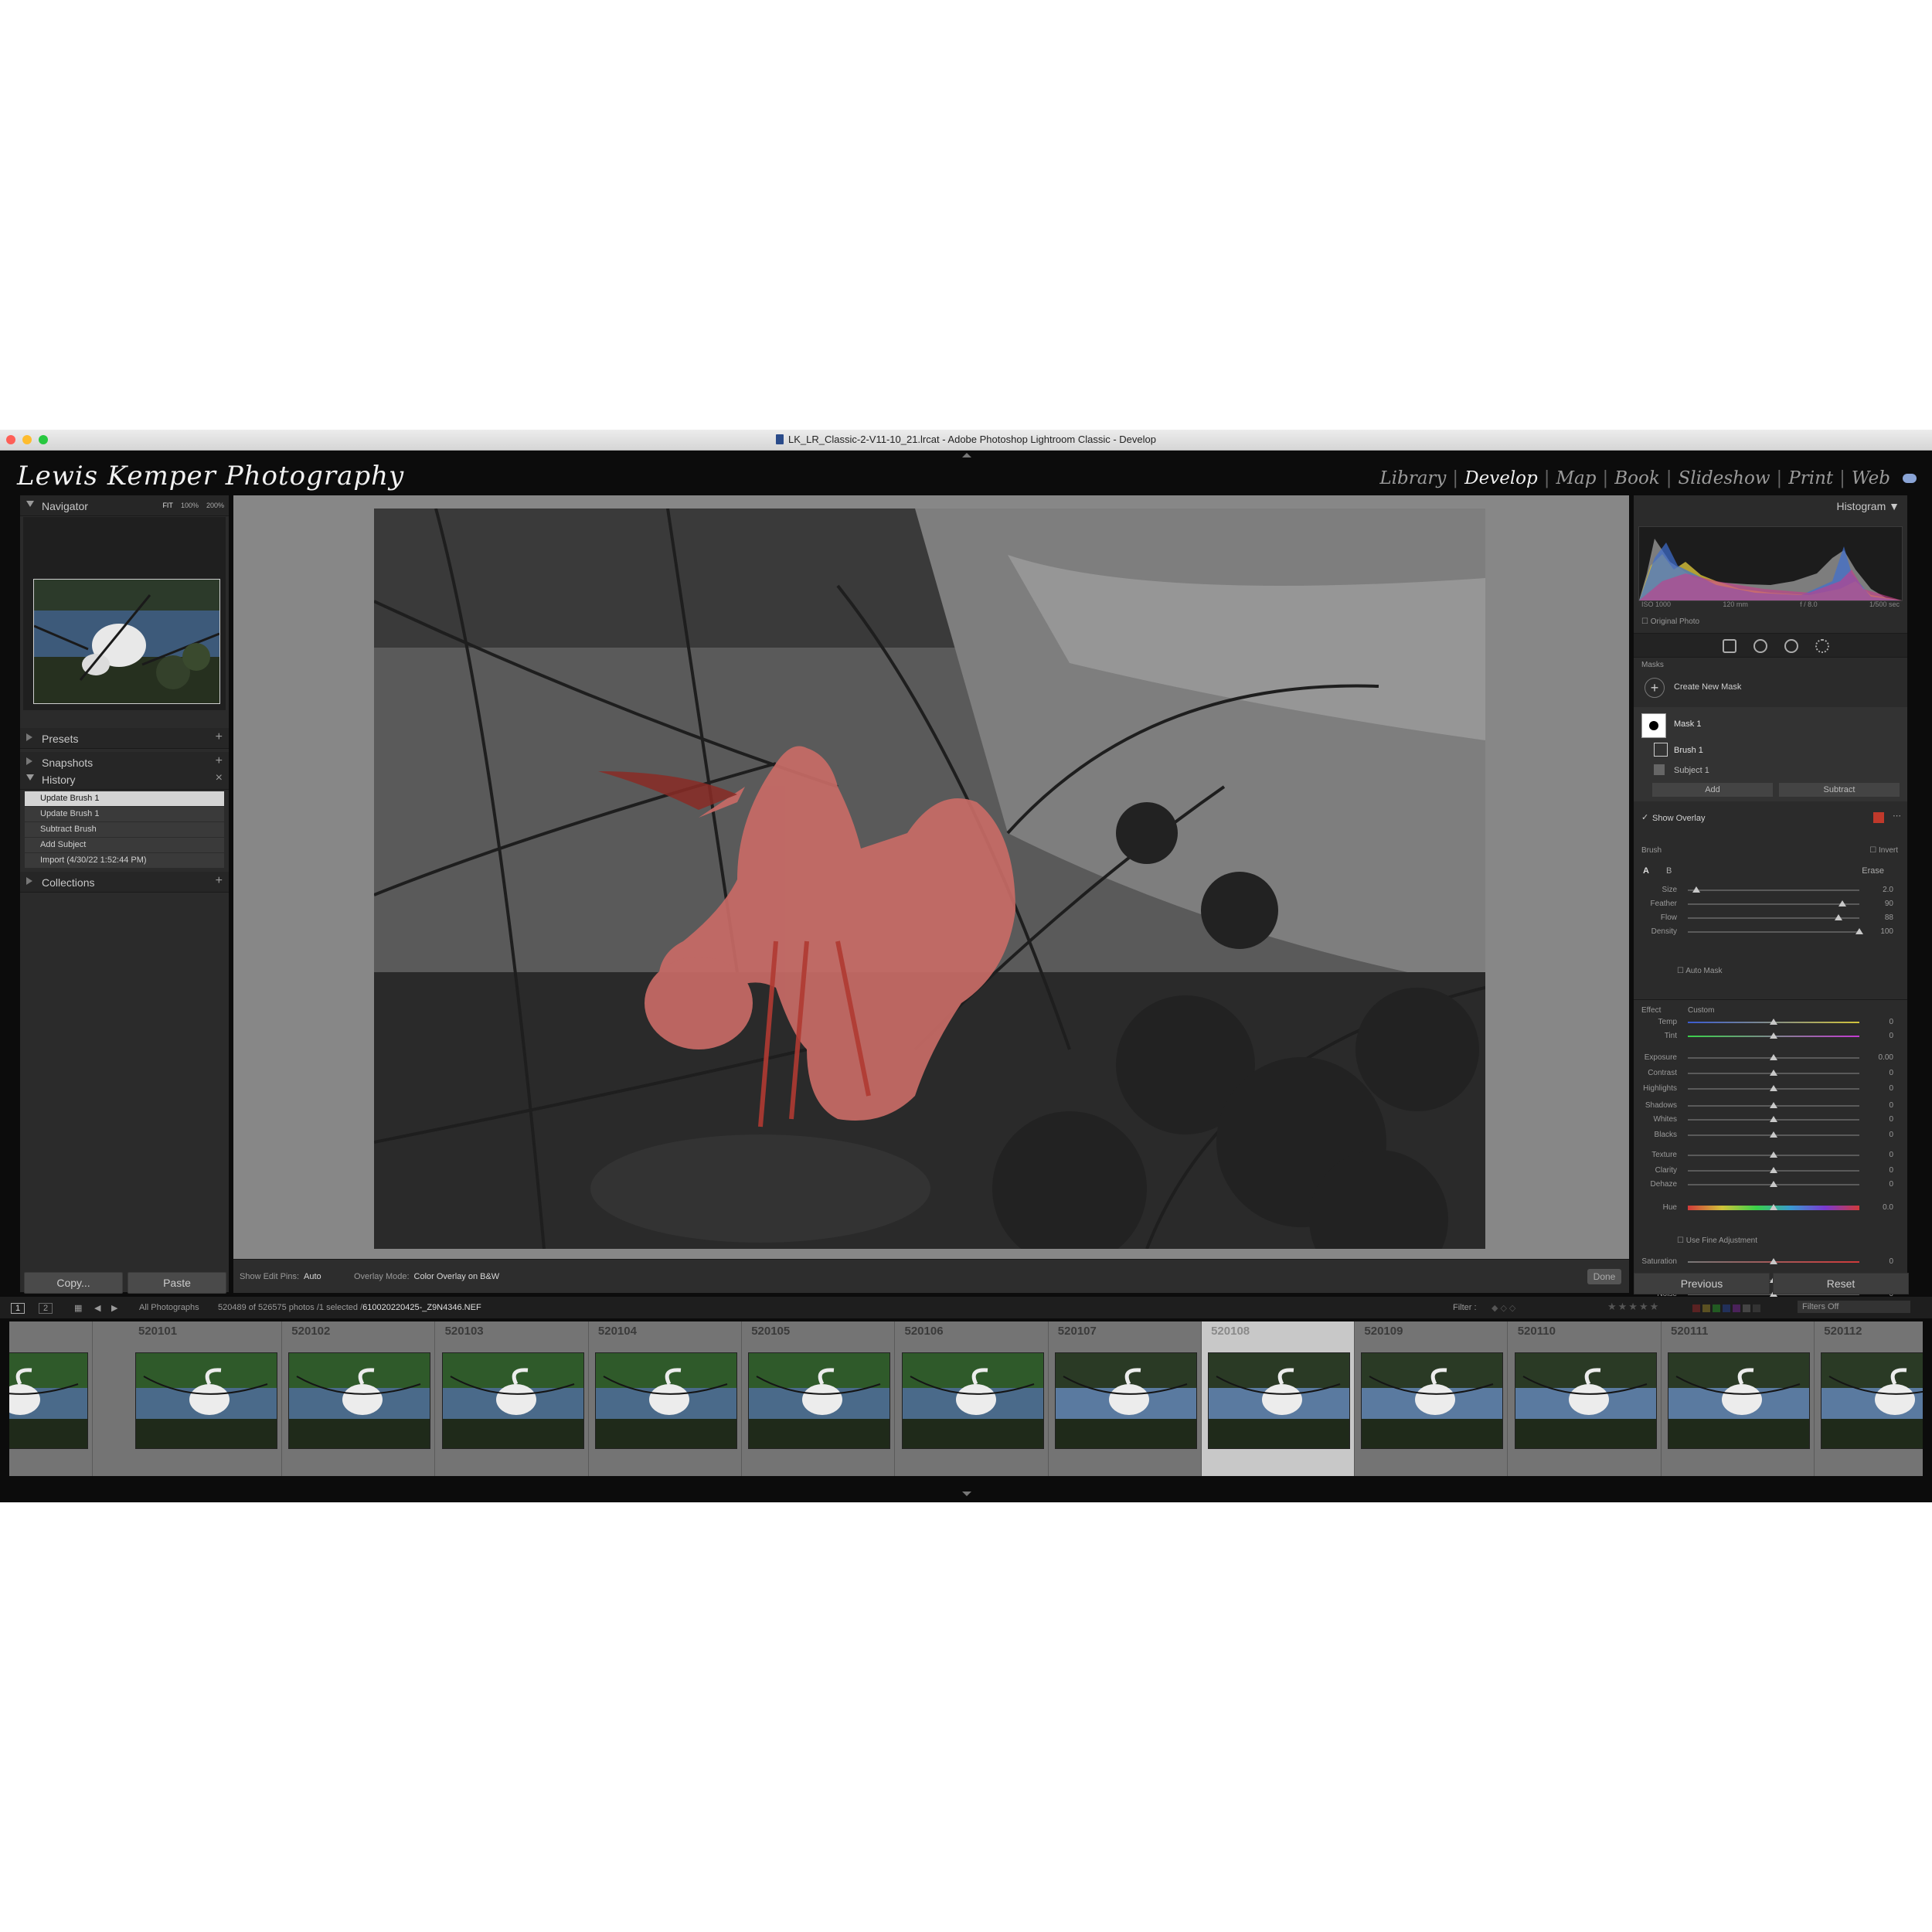  Describe the element at coordinates (1760, 646) in the screenshot. I see `healing-icon` at that location.